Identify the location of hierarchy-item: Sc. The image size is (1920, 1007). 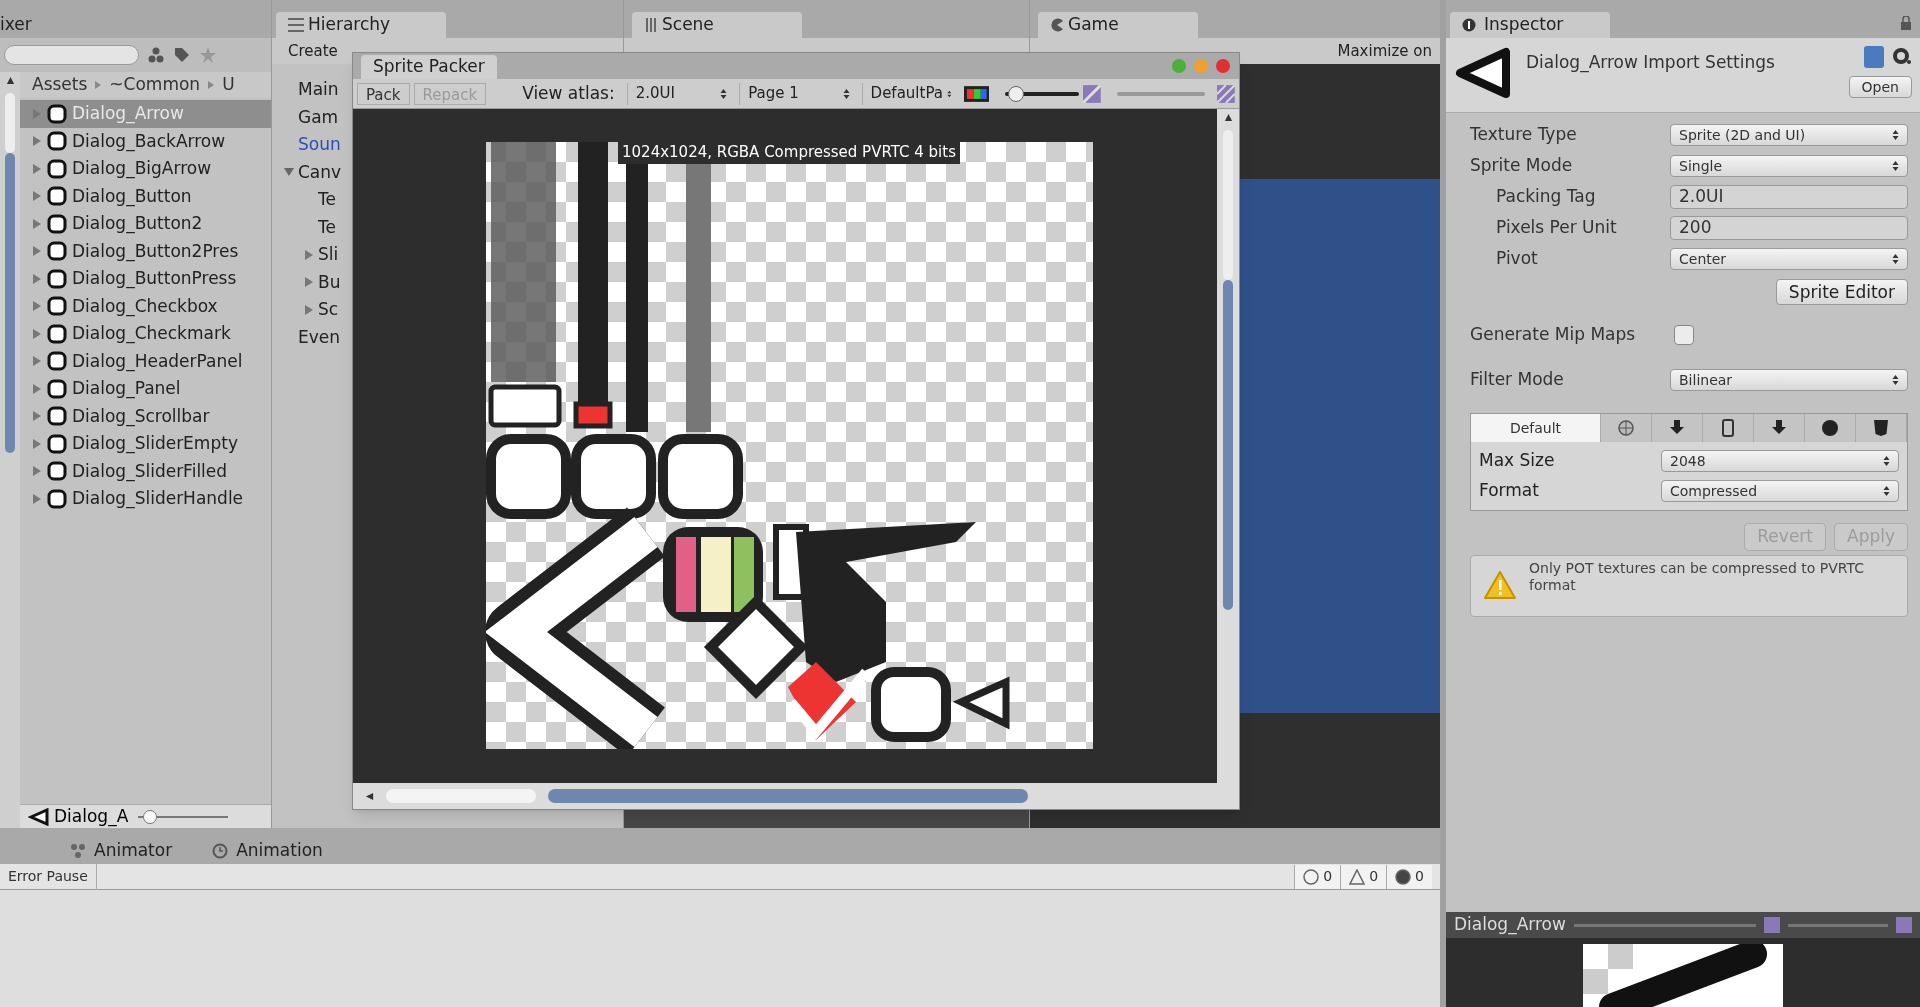
(328, 310).